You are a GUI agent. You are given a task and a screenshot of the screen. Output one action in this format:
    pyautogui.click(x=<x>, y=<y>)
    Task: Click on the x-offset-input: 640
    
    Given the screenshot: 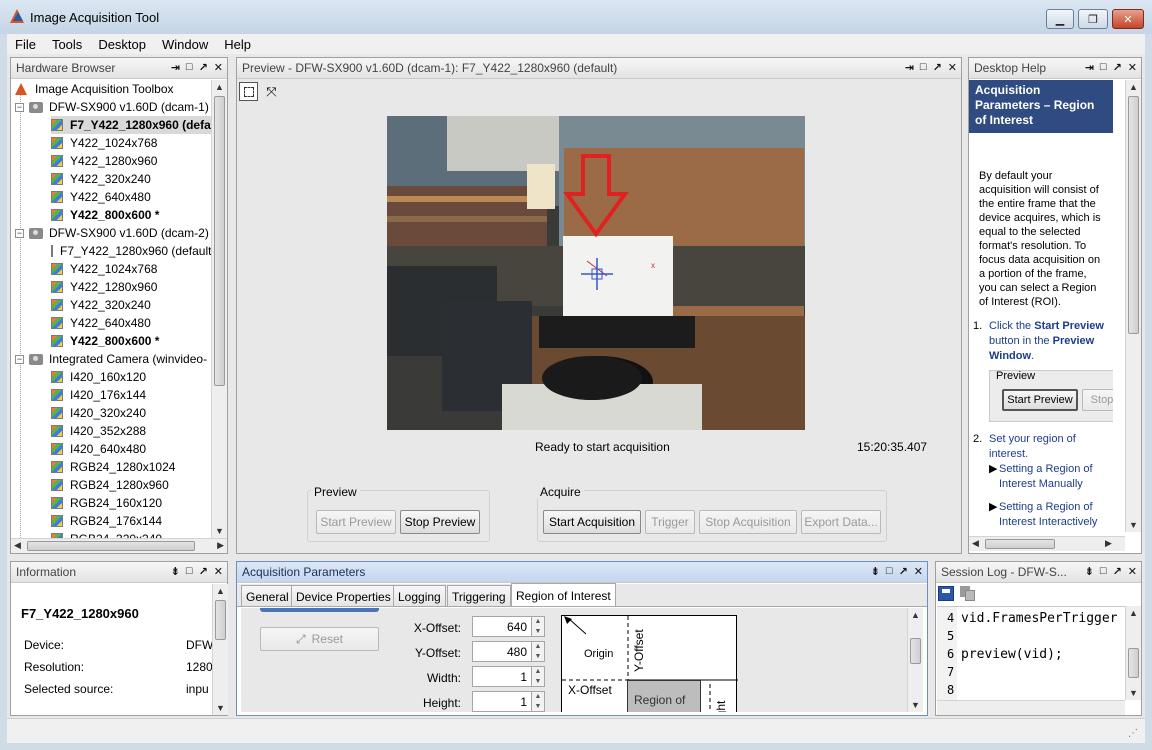 What is the action you would take?
    pyautogui.click(x=502, y=626)
    